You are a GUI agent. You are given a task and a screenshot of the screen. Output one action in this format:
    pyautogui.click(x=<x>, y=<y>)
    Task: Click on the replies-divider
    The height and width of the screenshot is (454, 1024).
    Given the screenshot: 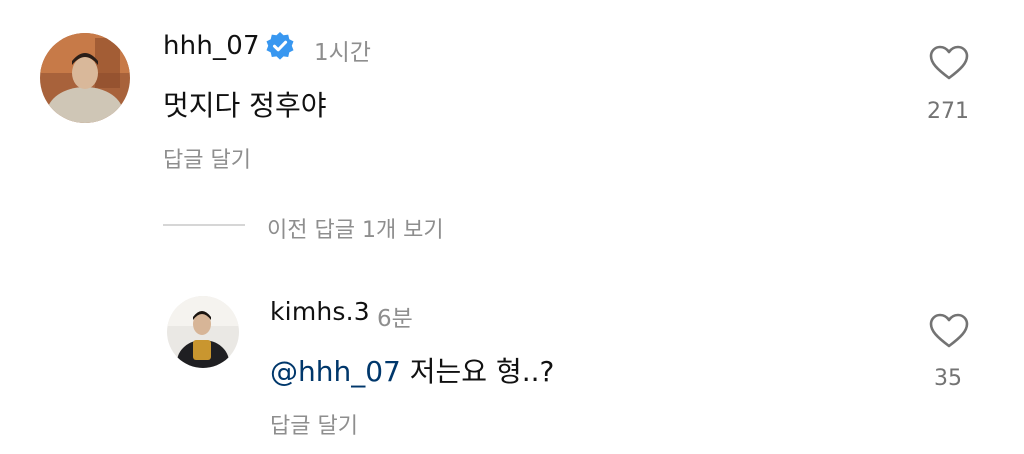 What is the action you would take?
    pyautogui.click(x=204, y=225)
    